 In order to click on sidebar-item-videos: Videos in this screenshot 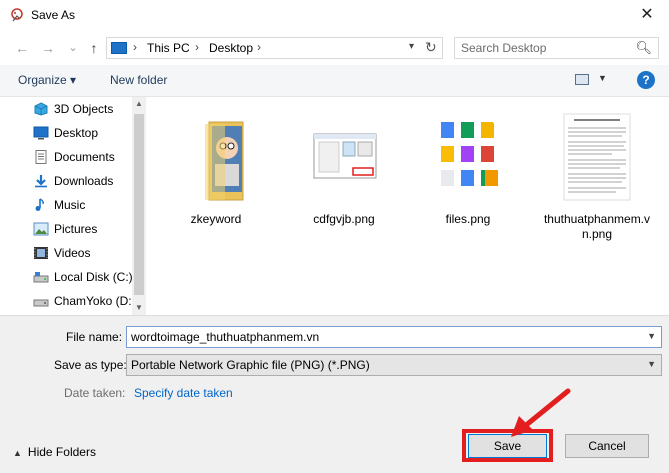, I will do `click(66, 253)`.